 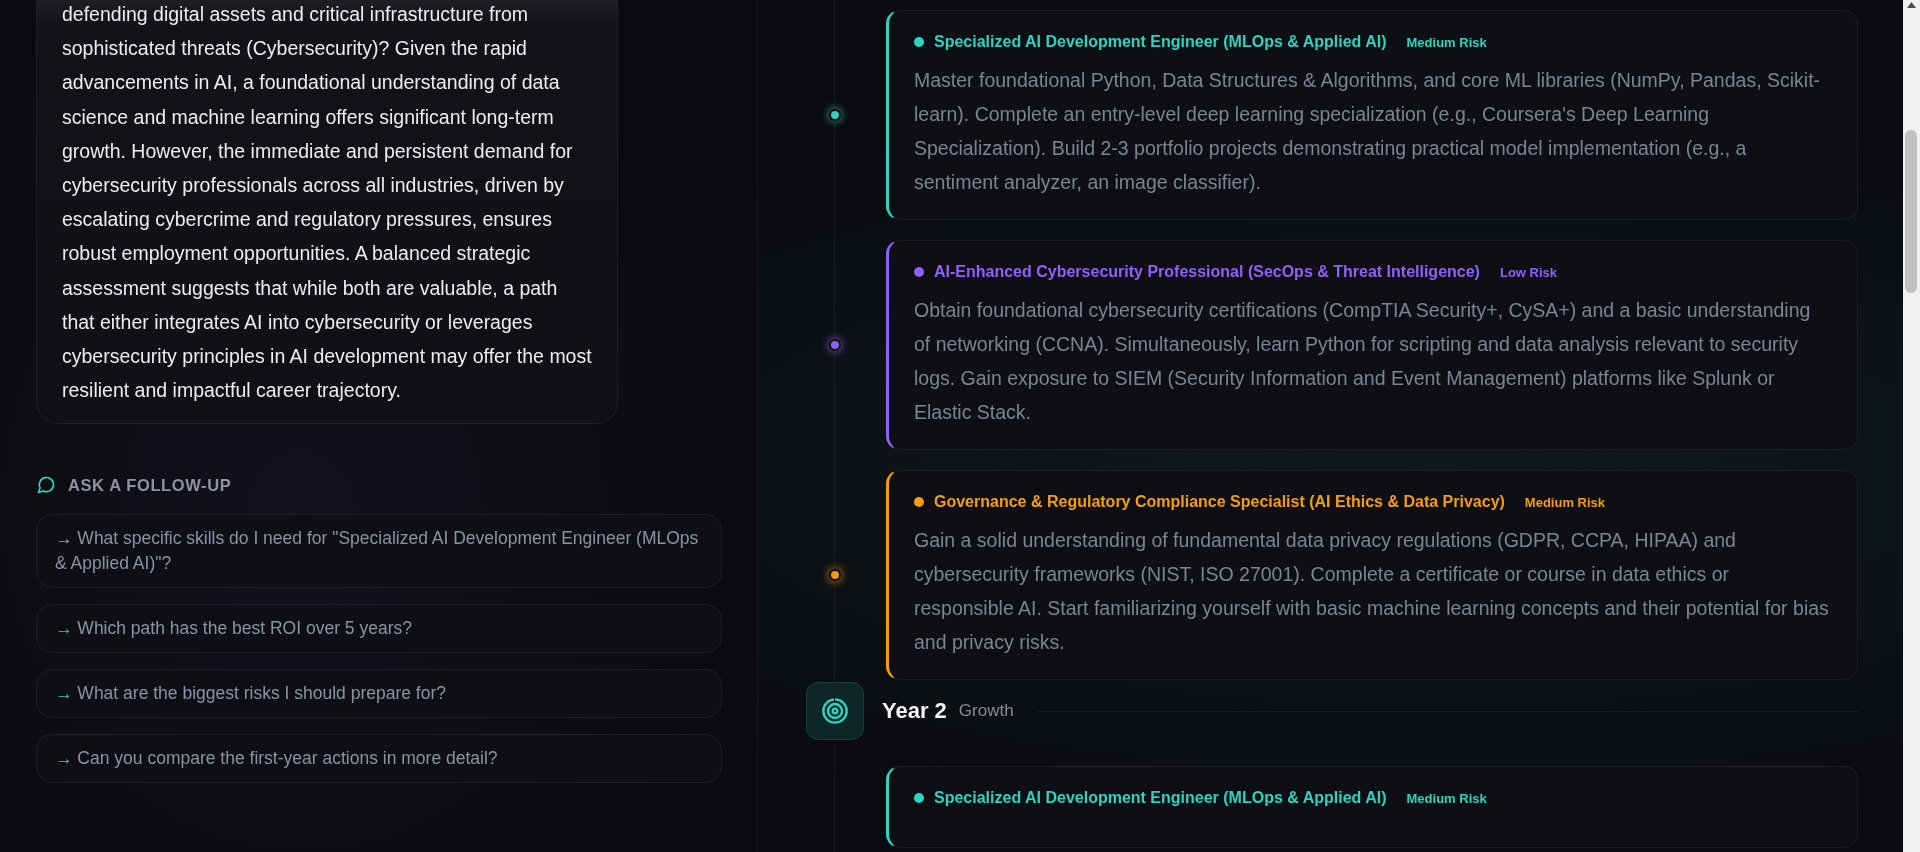 I want to click on suggestion-button: → What specific skills do I need for "Specialized AI Development Engineer (MLOps & Applied AI)"?, so click(x=379, y=551).